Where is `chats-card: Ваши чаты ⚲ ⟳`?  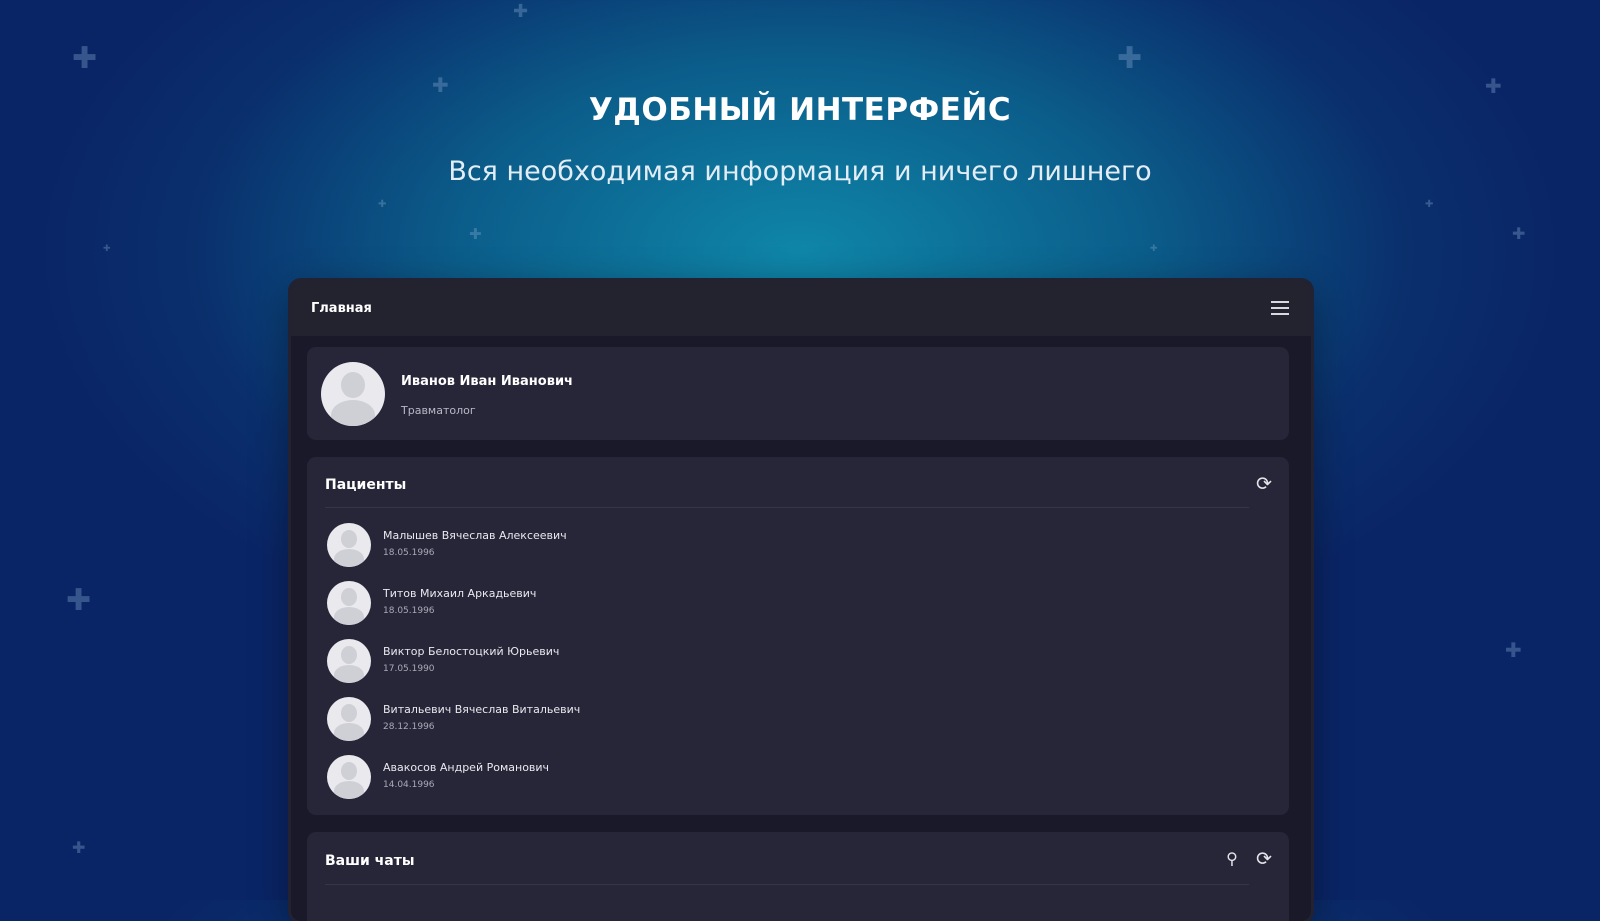
chats-card: Ваши чаты ⚲ ⟳ is located at coordinates (798, 876).